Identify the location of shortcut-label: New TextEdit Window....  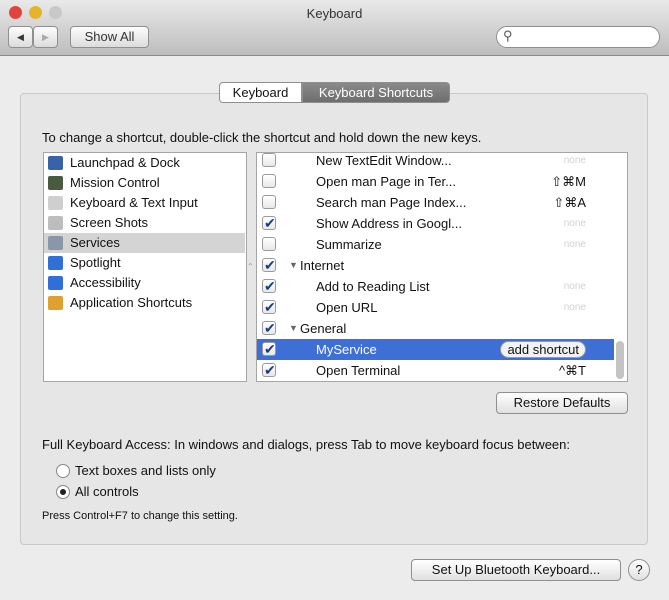
(384, 160).